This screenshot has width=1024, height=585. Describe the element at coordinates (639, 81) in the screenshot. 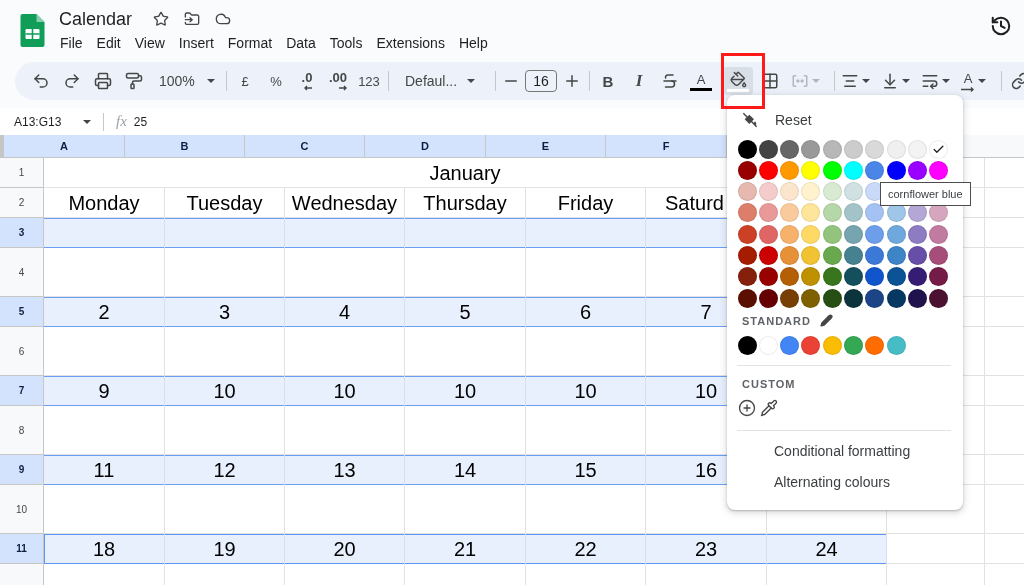

I see `italic-button: I` at that location.